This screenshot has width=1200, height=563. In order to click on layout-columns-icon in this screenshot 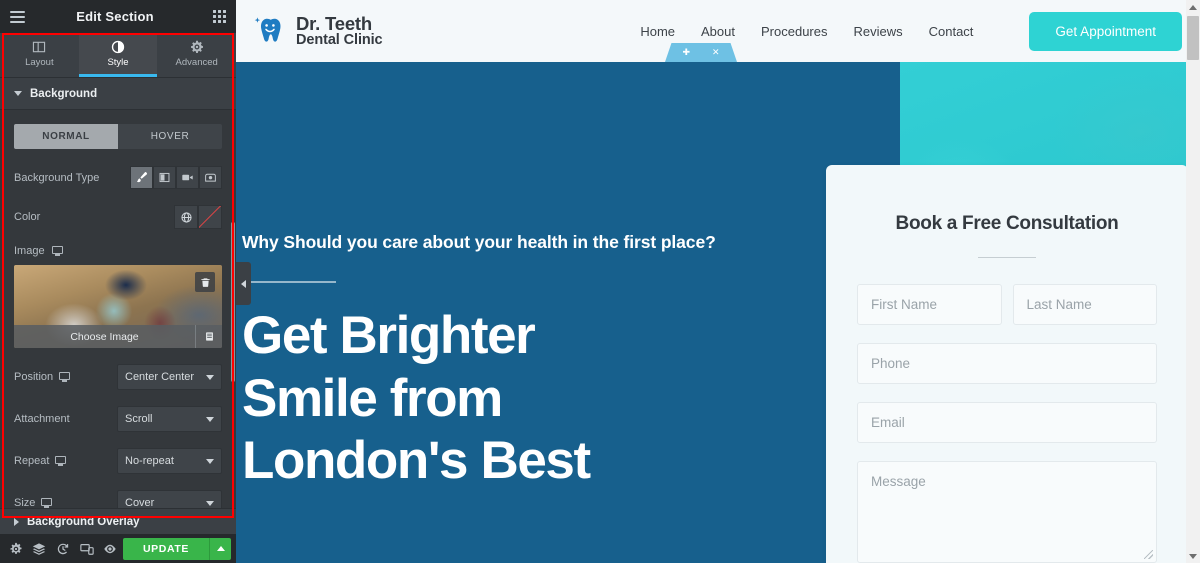, I will do `click(39, 46)`.